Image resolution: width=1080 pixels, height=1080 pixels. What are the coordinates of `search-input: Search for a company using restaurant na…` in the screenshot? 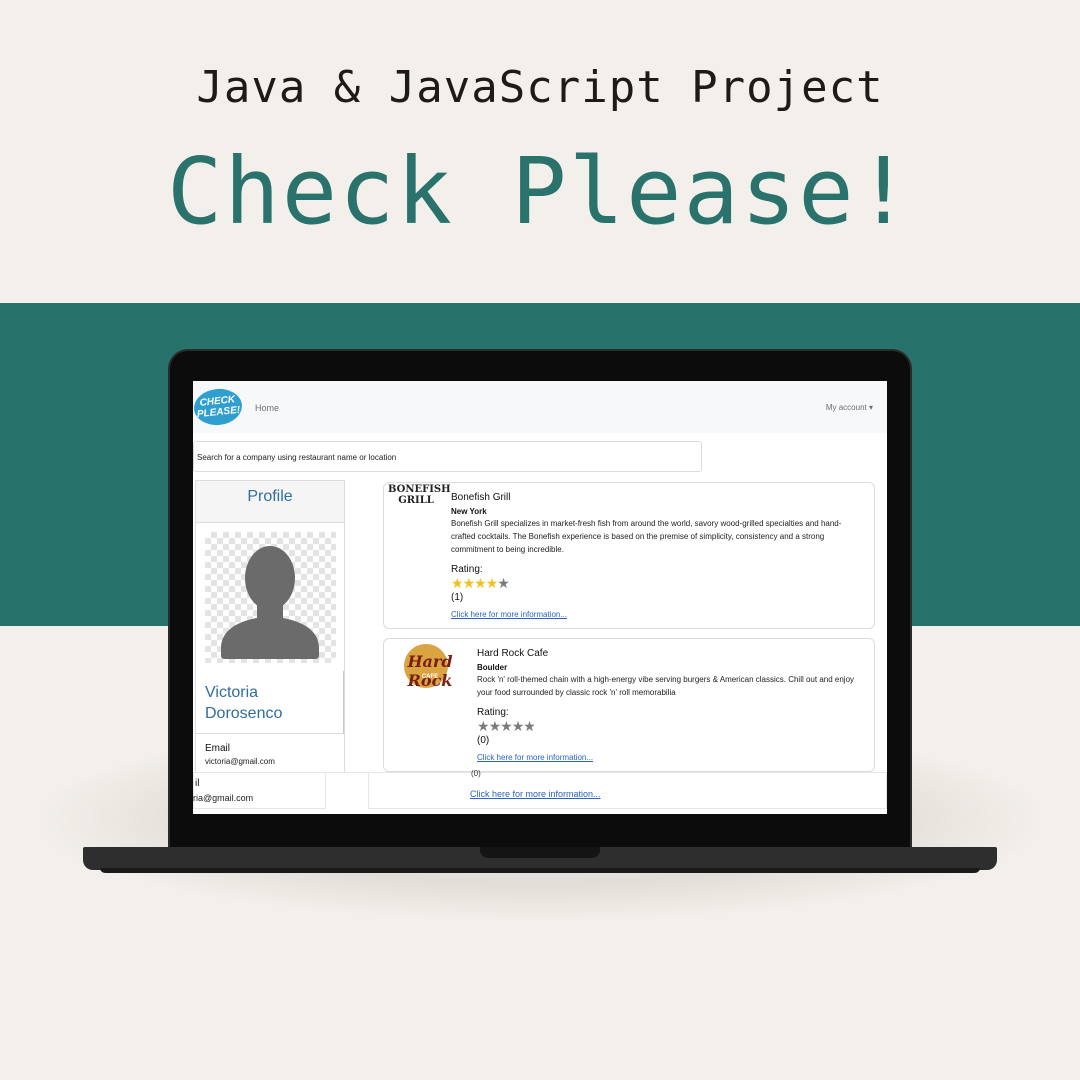 It's located at (447, 456).